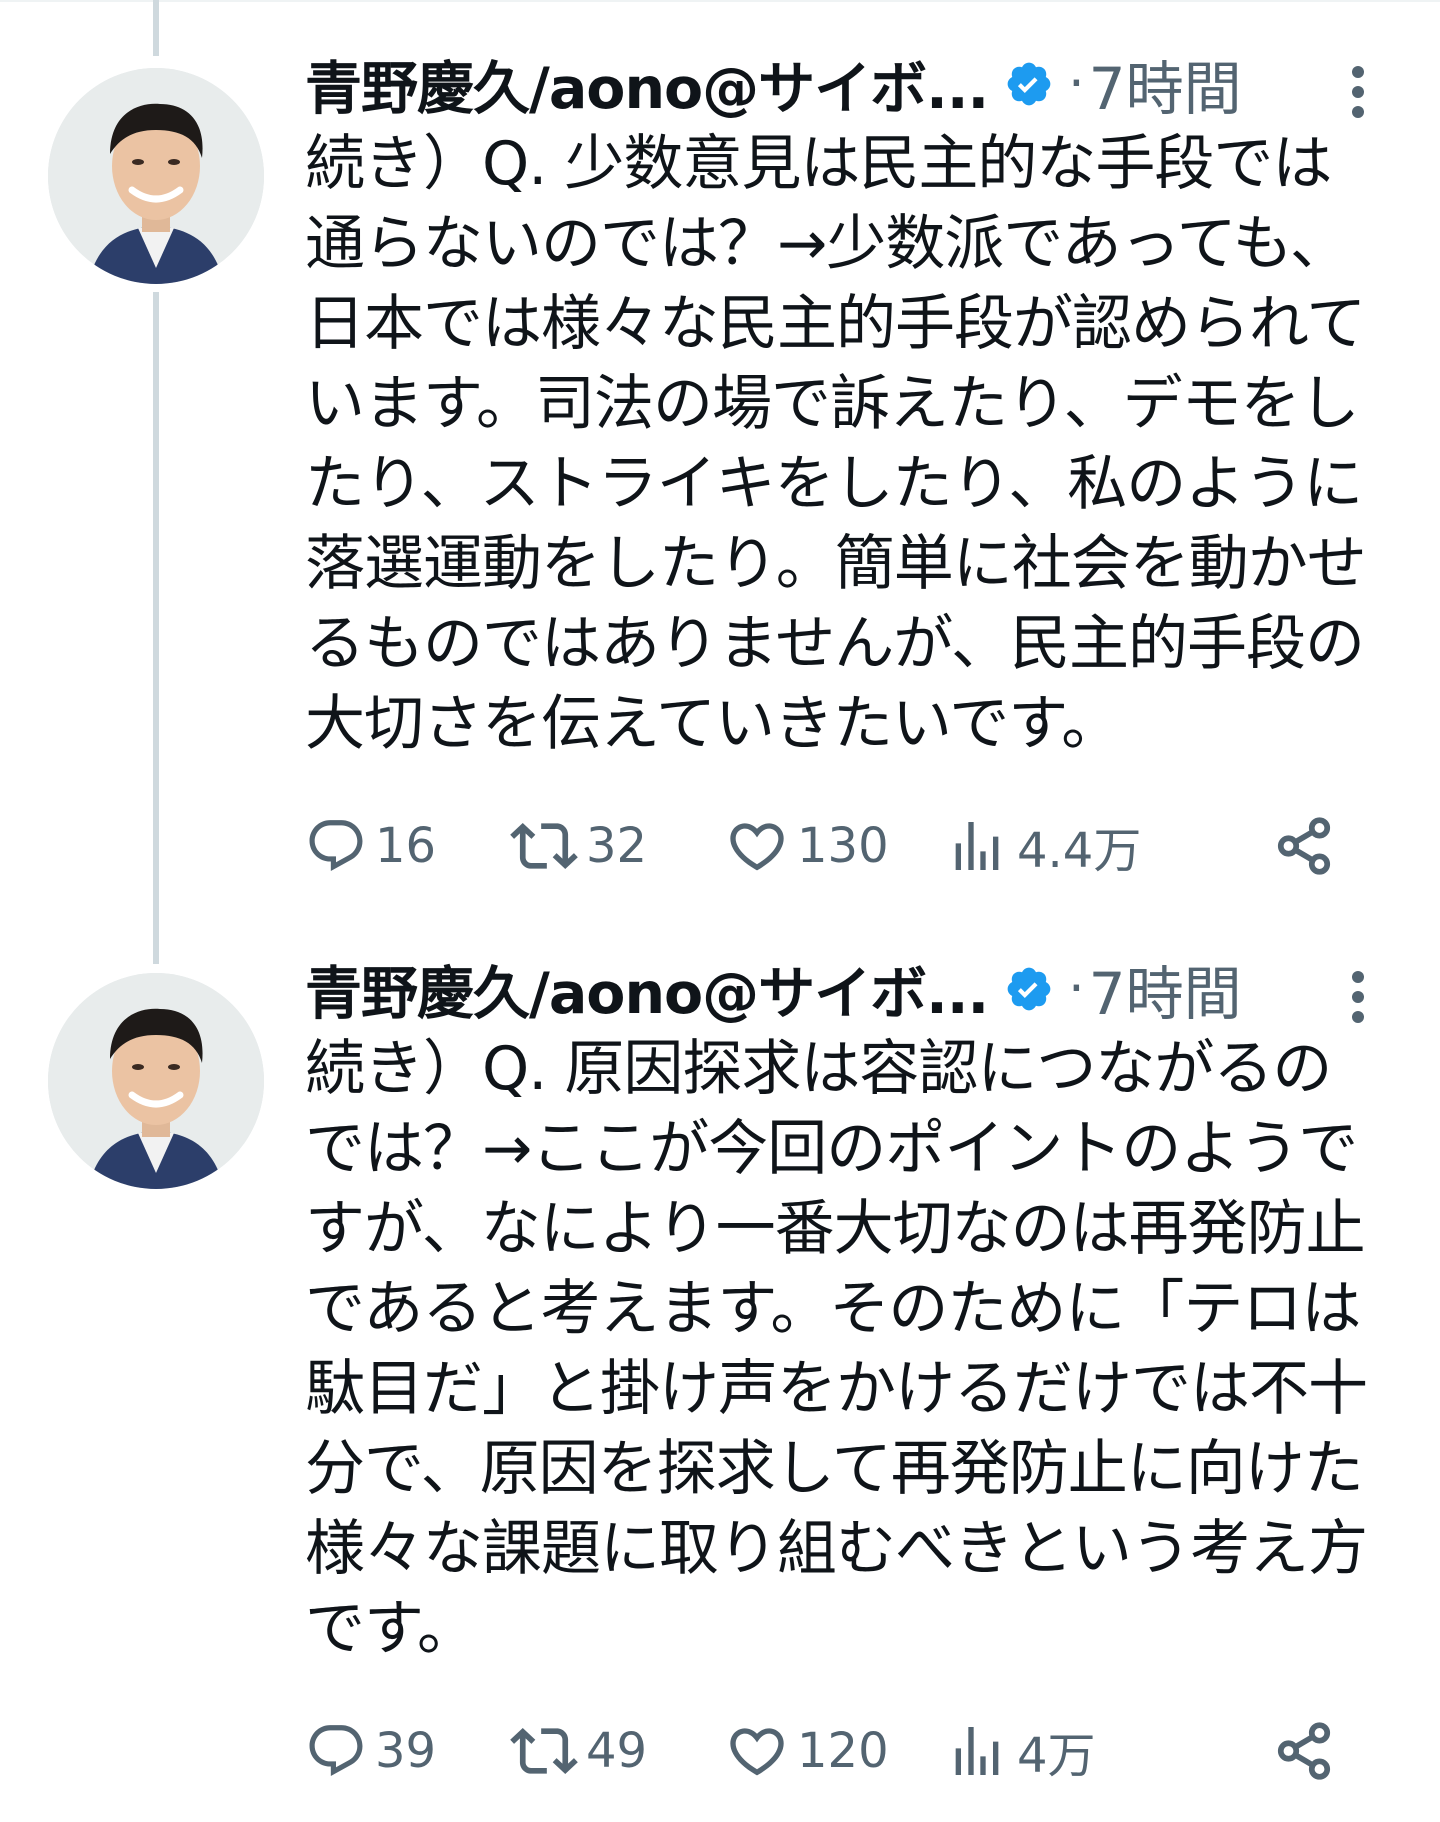 This screenshot has height=1822, width=1440. Describe the element at coordinates (843, 846) in the screenshot. I see `like-count: 130` at that location.